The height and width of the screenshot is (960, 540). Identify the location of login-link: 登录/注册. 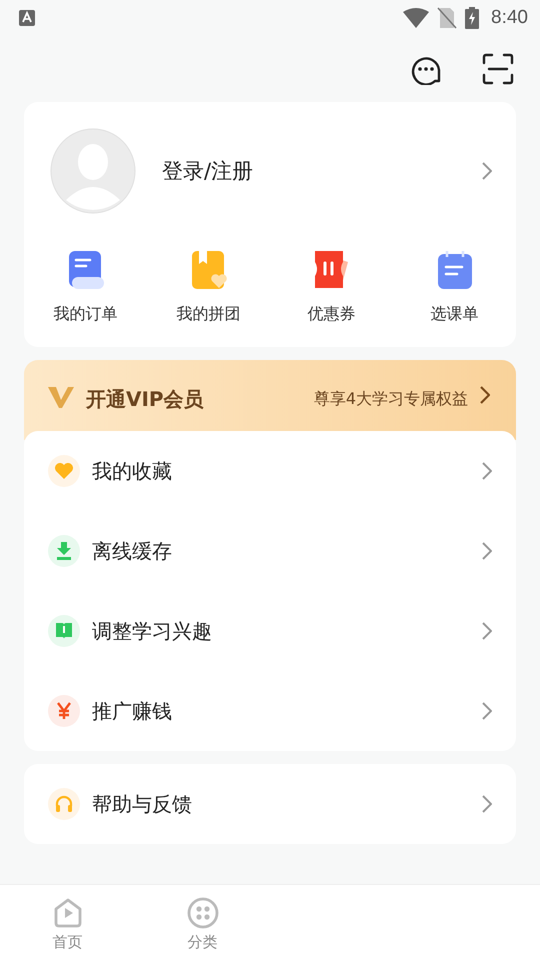
(322, 171).